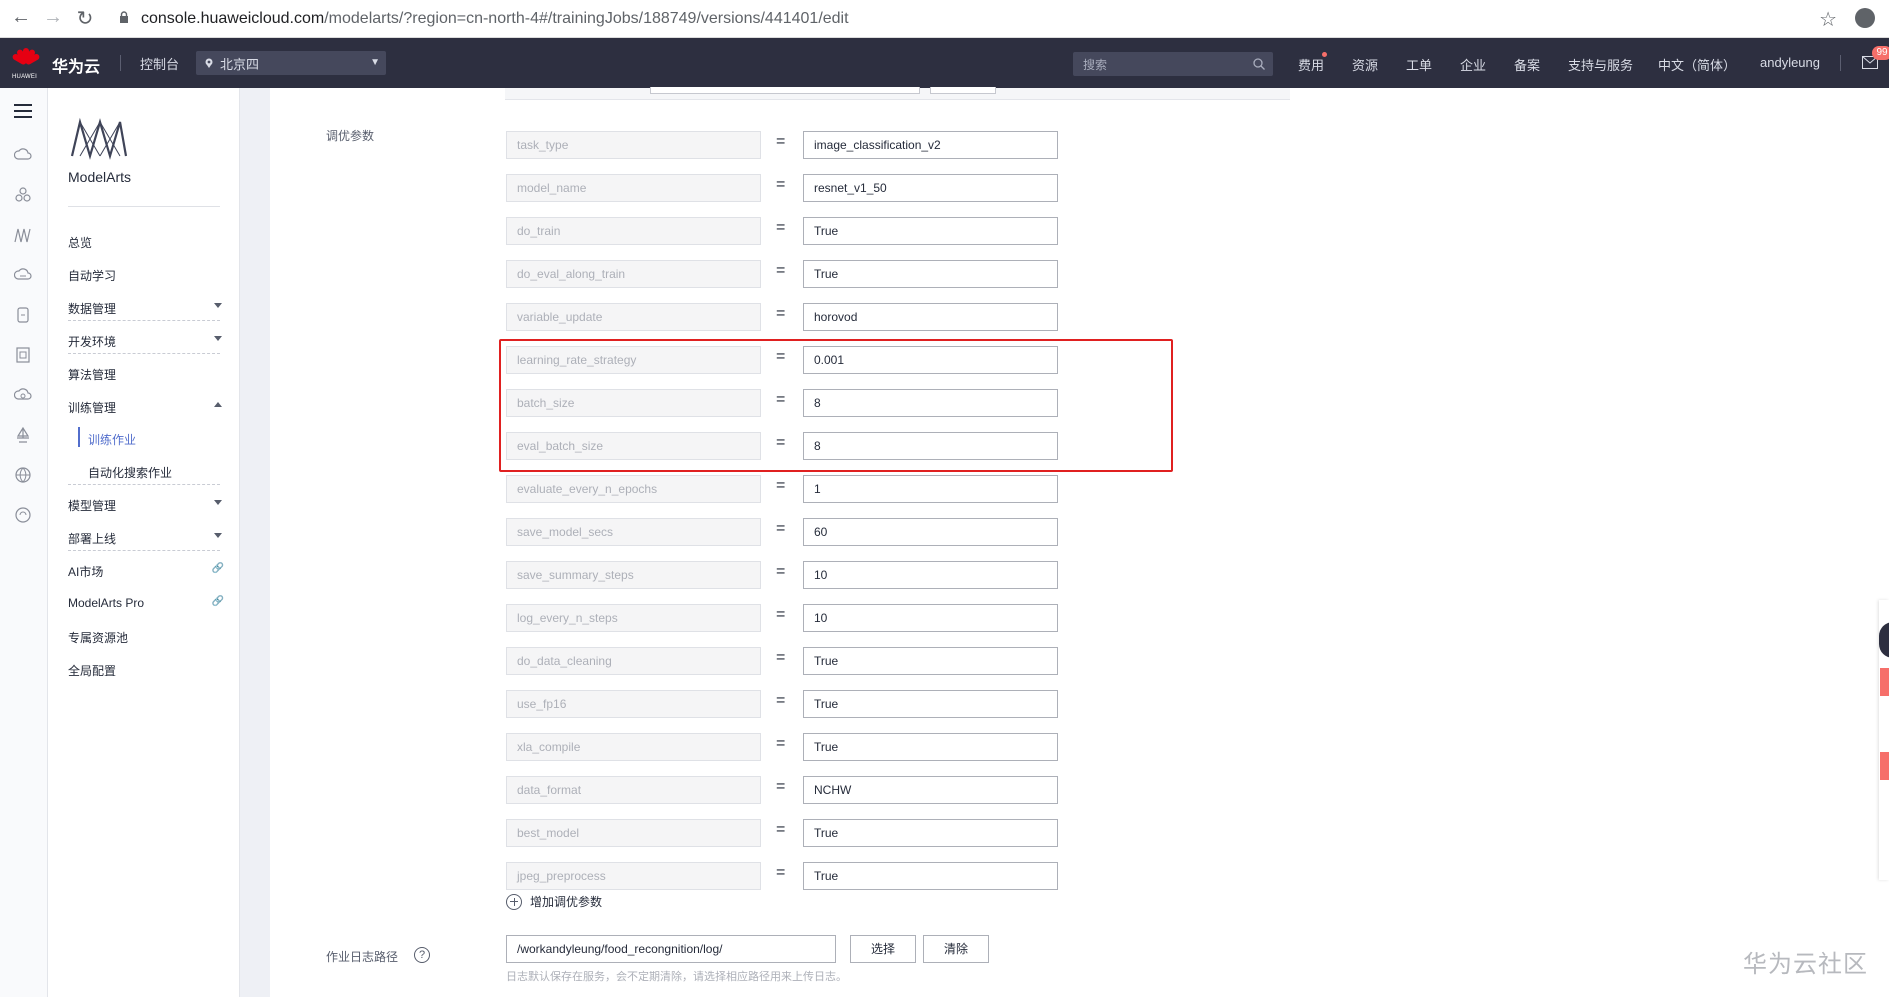 Image resolution: width=1889 pixels, height=997 pixels. I want to click on globe-icon, so click(23, 475).